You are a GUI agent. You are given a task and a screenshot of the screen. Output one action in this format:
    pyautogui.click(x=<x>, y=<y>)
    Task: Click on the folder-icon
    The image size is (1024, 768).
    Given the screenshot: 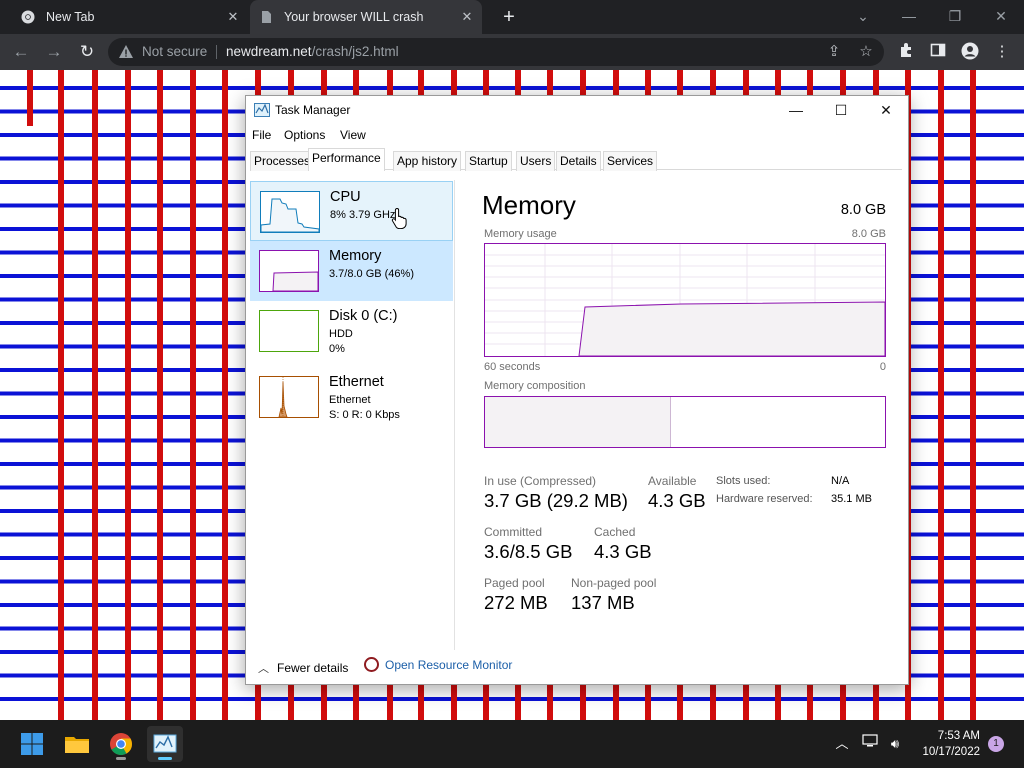 What is the action you would take?
    pyautogui.click(x=77, y=745)
    